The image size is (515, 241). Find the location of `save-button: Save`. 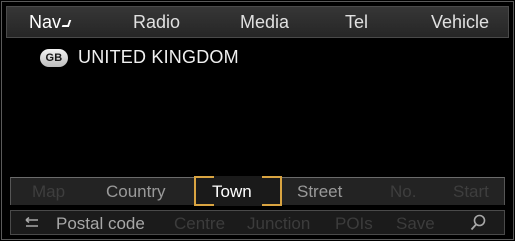

save-button: Save is located at coordinates (415, 223).